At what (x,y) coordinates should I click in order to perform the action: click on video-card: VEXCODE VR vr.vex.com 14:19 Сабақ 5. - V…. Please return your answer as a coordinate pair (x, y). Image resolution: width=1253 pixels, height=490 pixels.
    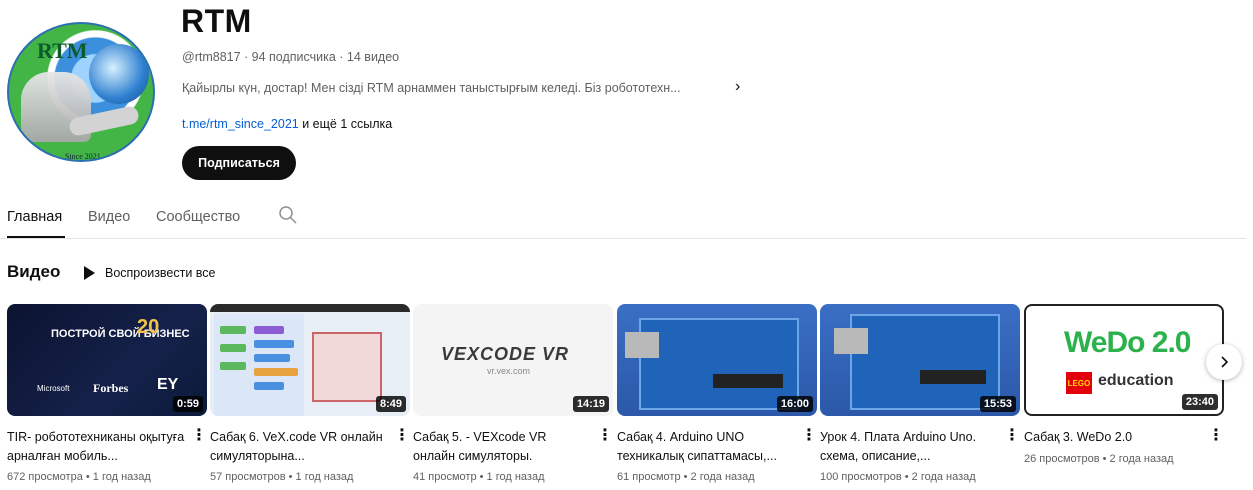
    Looking at the image, I should click on (513, 397).